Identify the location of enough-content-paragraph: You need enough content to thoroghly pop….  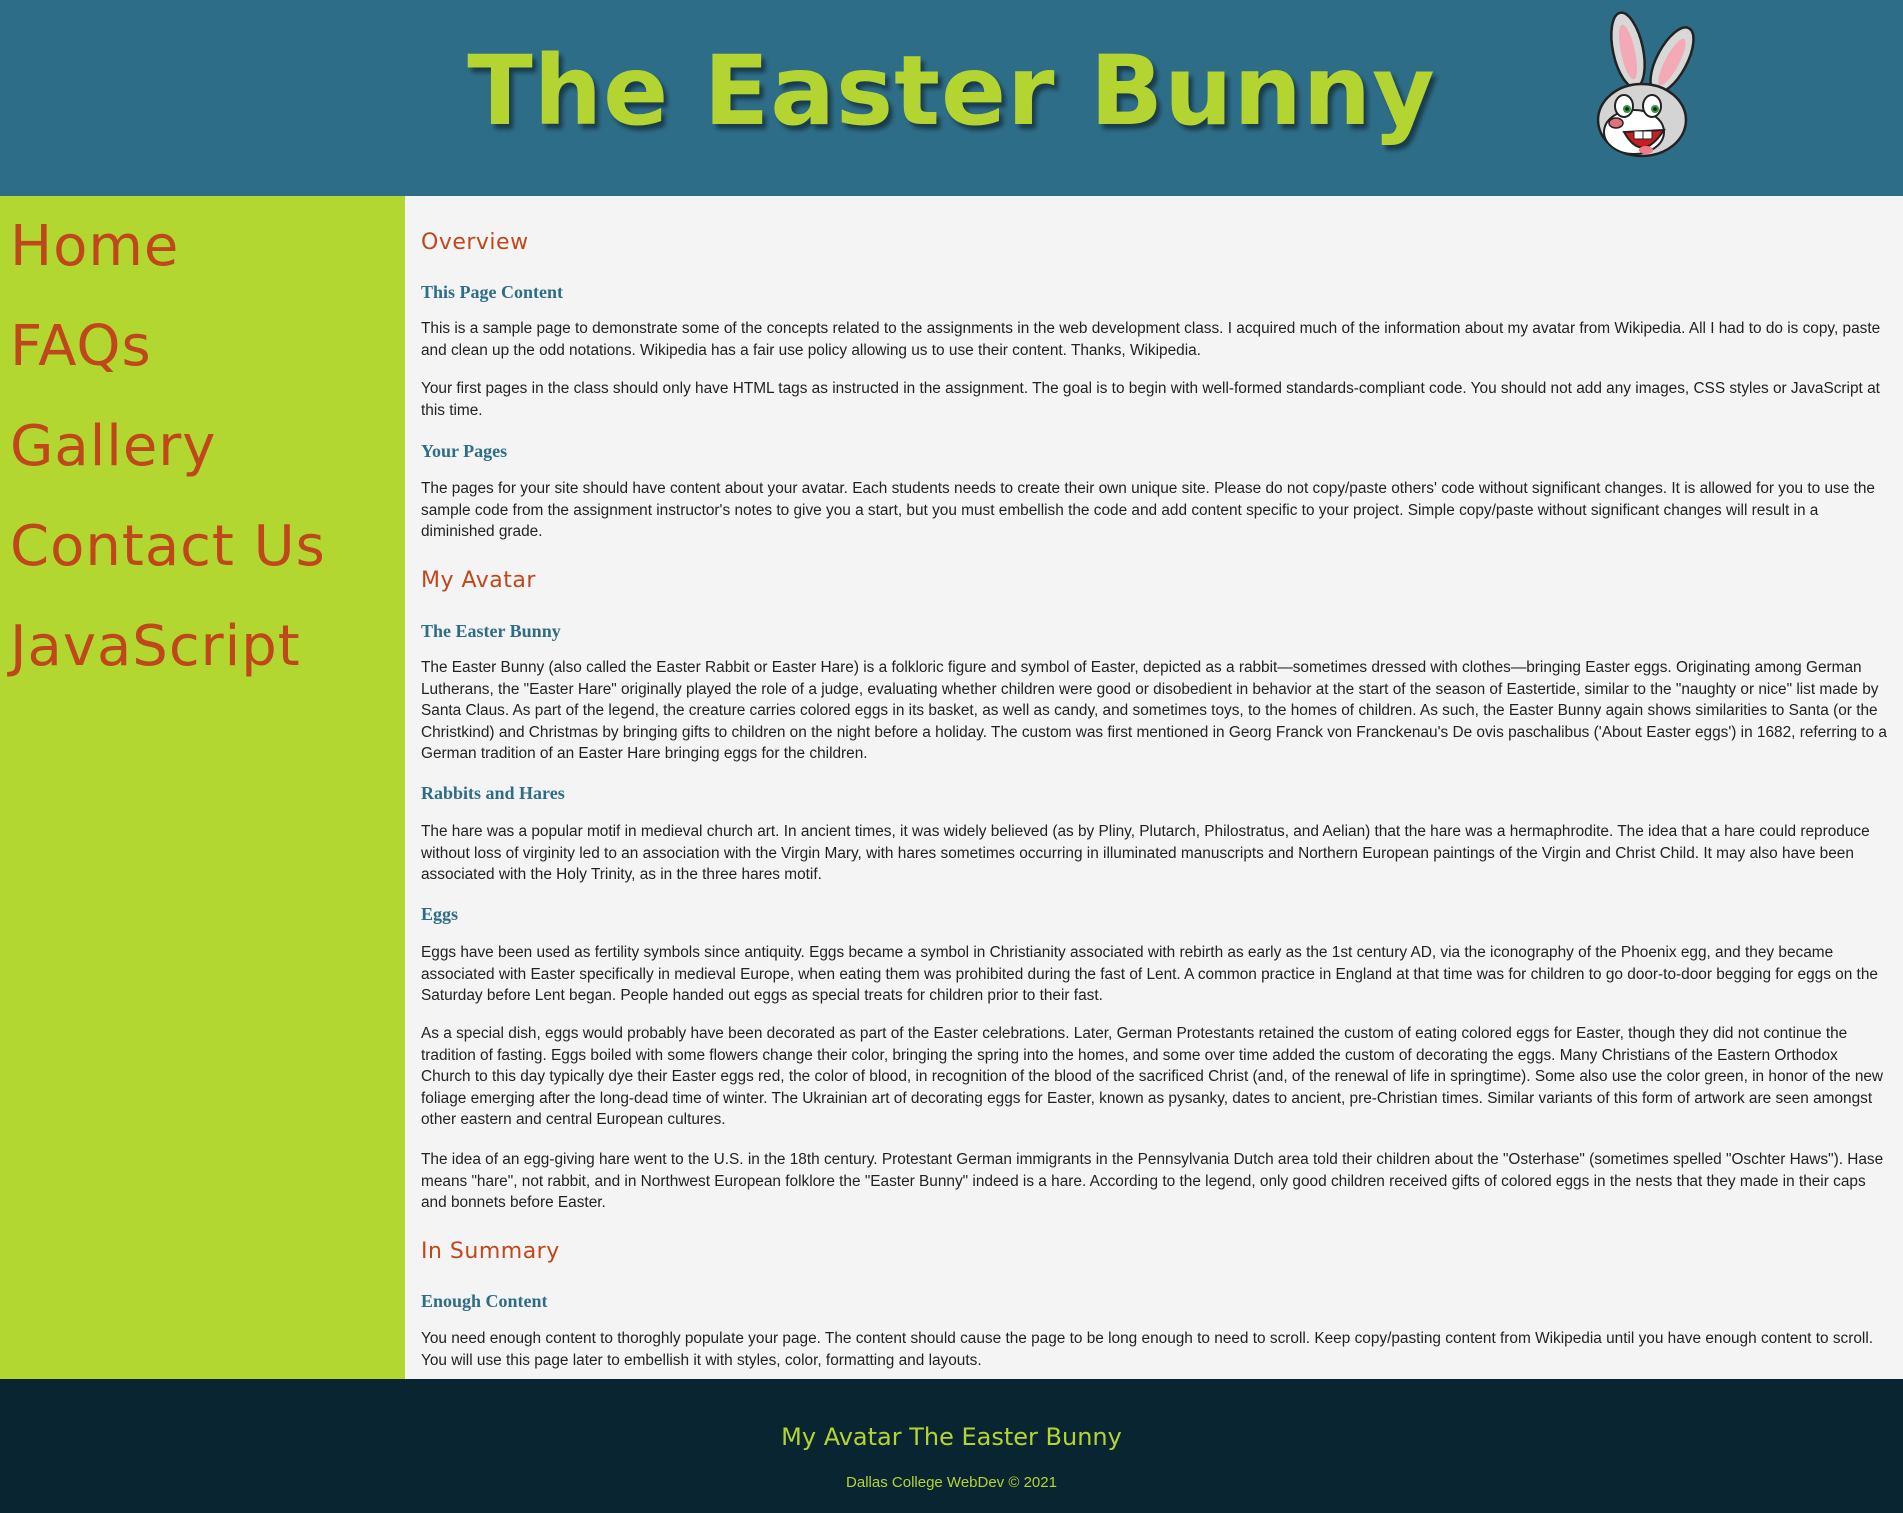
(1147, 1349).